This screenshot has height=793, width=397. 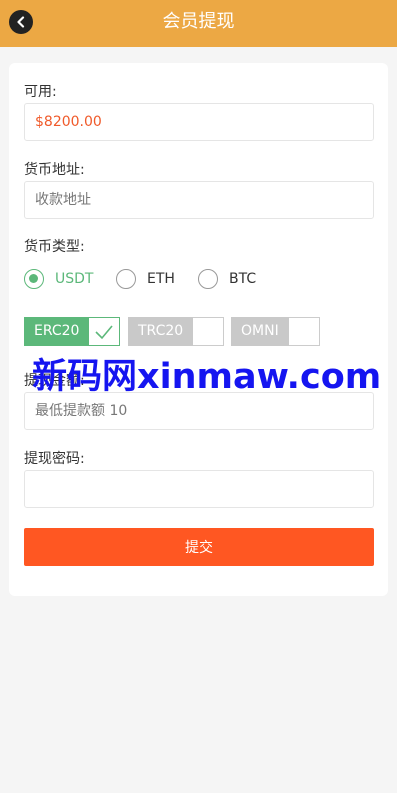 What do you see at coordinates (199, 489) in the screenshot?
I see `password-input` at bounding box center [199, 489].